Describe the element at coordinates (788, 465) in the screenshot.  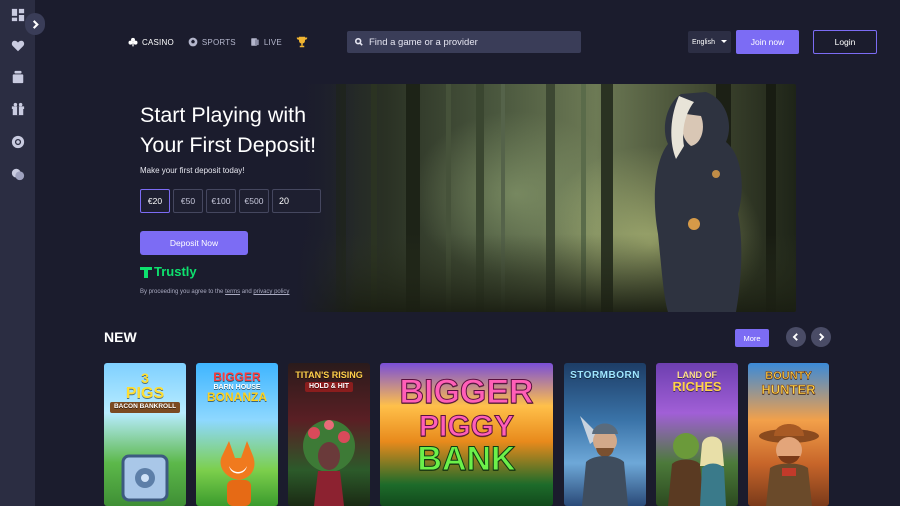
I see `cowboy-icon` at that location.